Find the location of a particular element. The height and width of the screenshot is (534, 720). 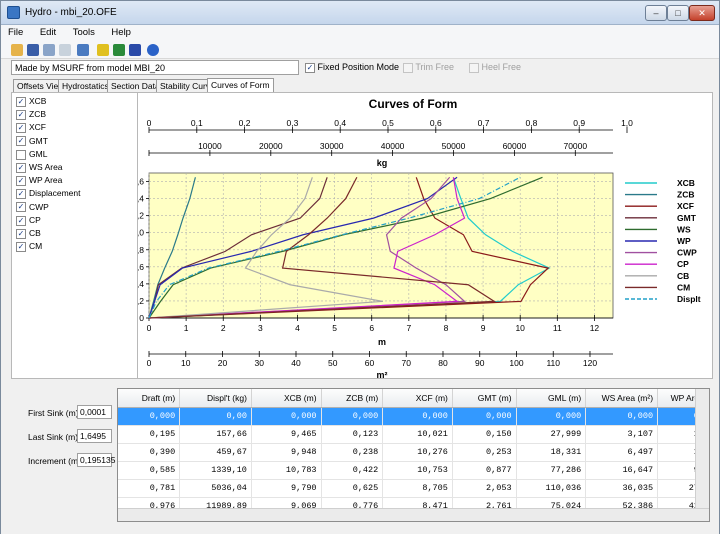

table-cell: 9,790 is located at coordinates (286, 488).